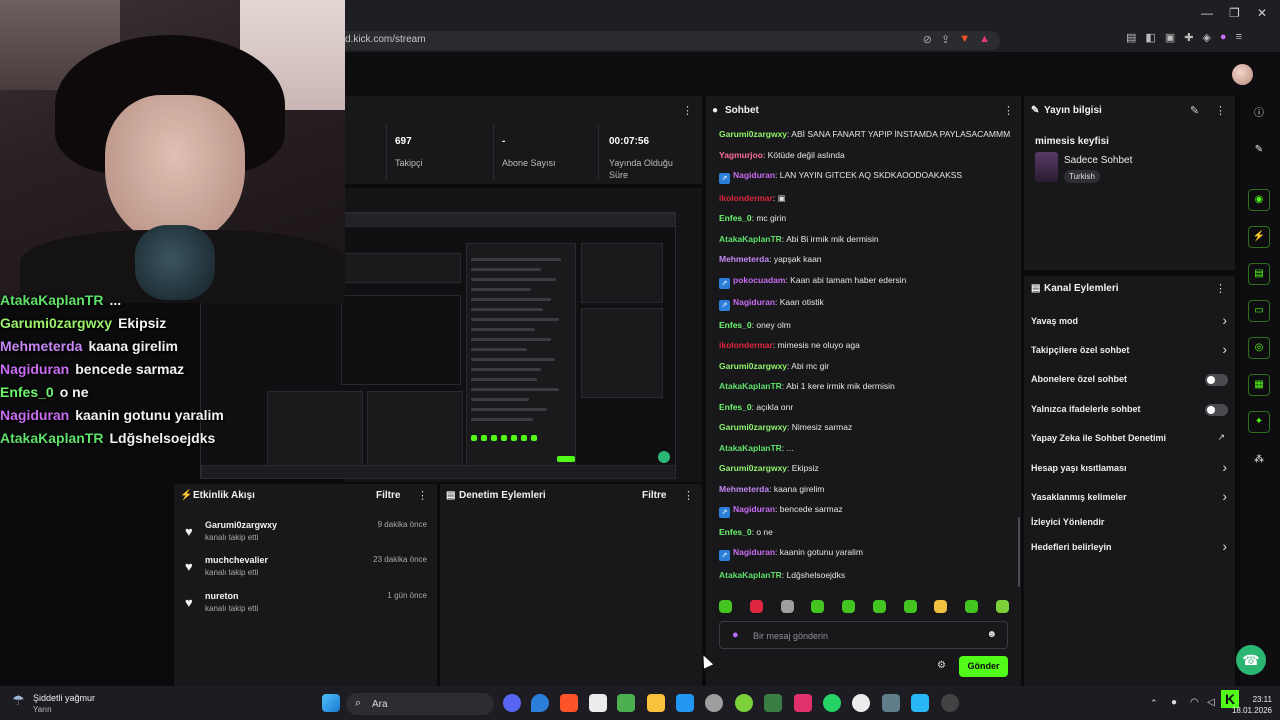 The image size is (1280, 720). What do you see at coordinates (18, 700) in the screenshot?
I see `weather-icon: ☂` at bounding box center [18, 700].